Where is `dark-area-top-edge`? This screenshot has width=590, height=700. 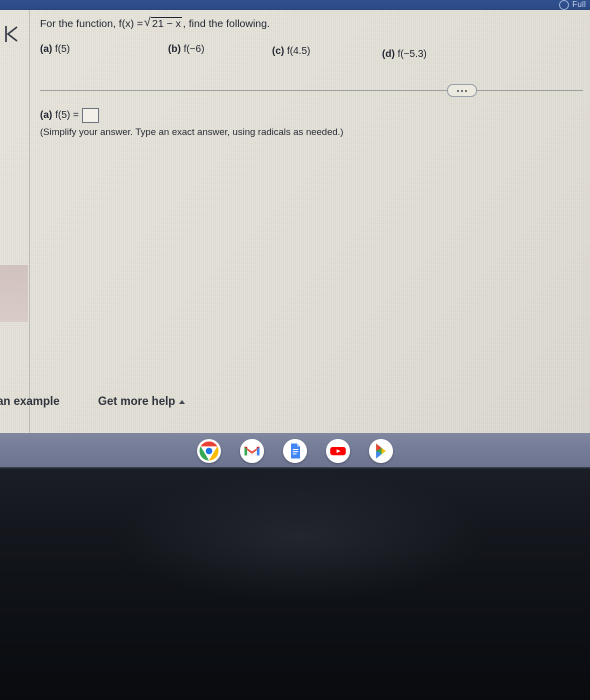 dark-area-top-edge is located at coordinates (295, 468).